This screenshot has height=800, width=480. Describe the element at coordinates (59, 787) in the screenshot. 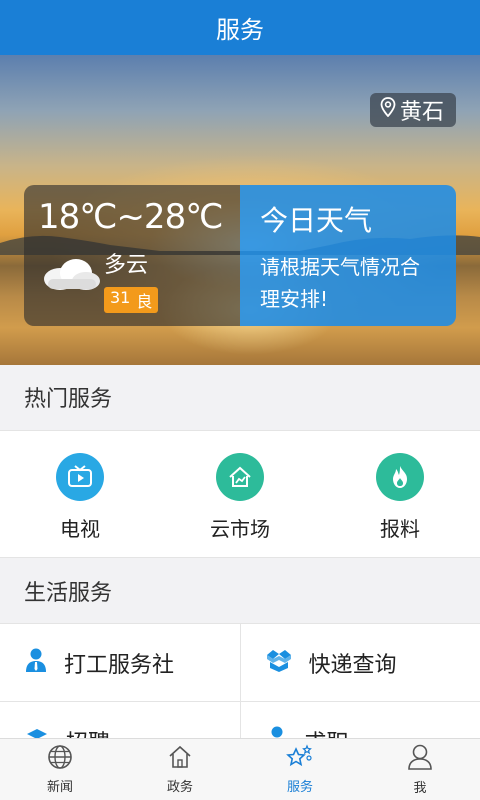

I see `tab-label: 新闻` at that location.